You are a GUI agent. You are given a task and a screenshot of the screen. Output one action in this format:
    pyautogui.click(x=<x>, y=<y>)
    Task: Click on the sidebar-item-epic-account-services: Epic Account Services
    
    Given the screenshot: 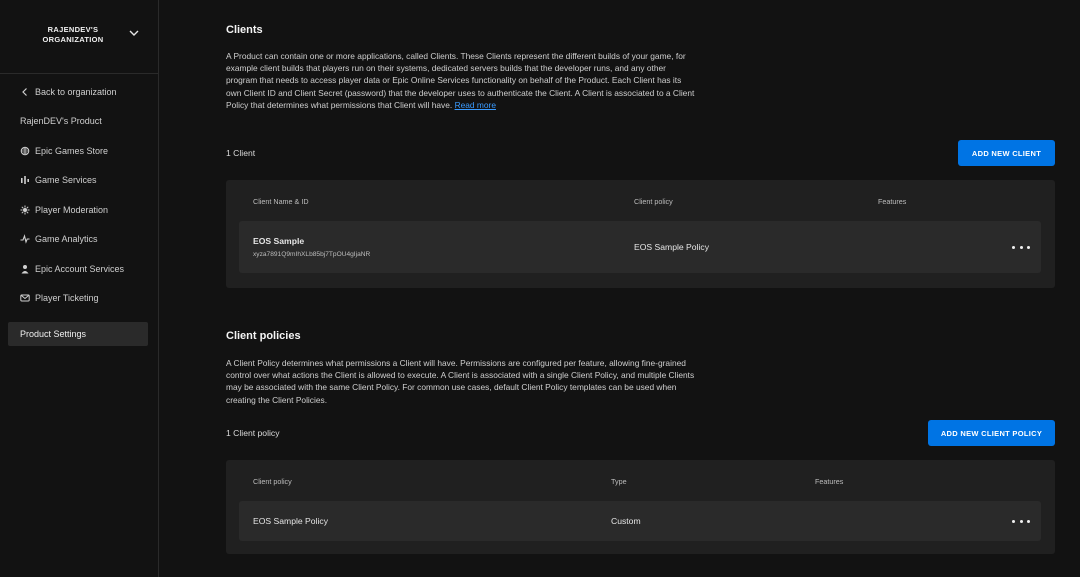 What is the action you would take?
    pyautogui.click(x=78, y=269)
    